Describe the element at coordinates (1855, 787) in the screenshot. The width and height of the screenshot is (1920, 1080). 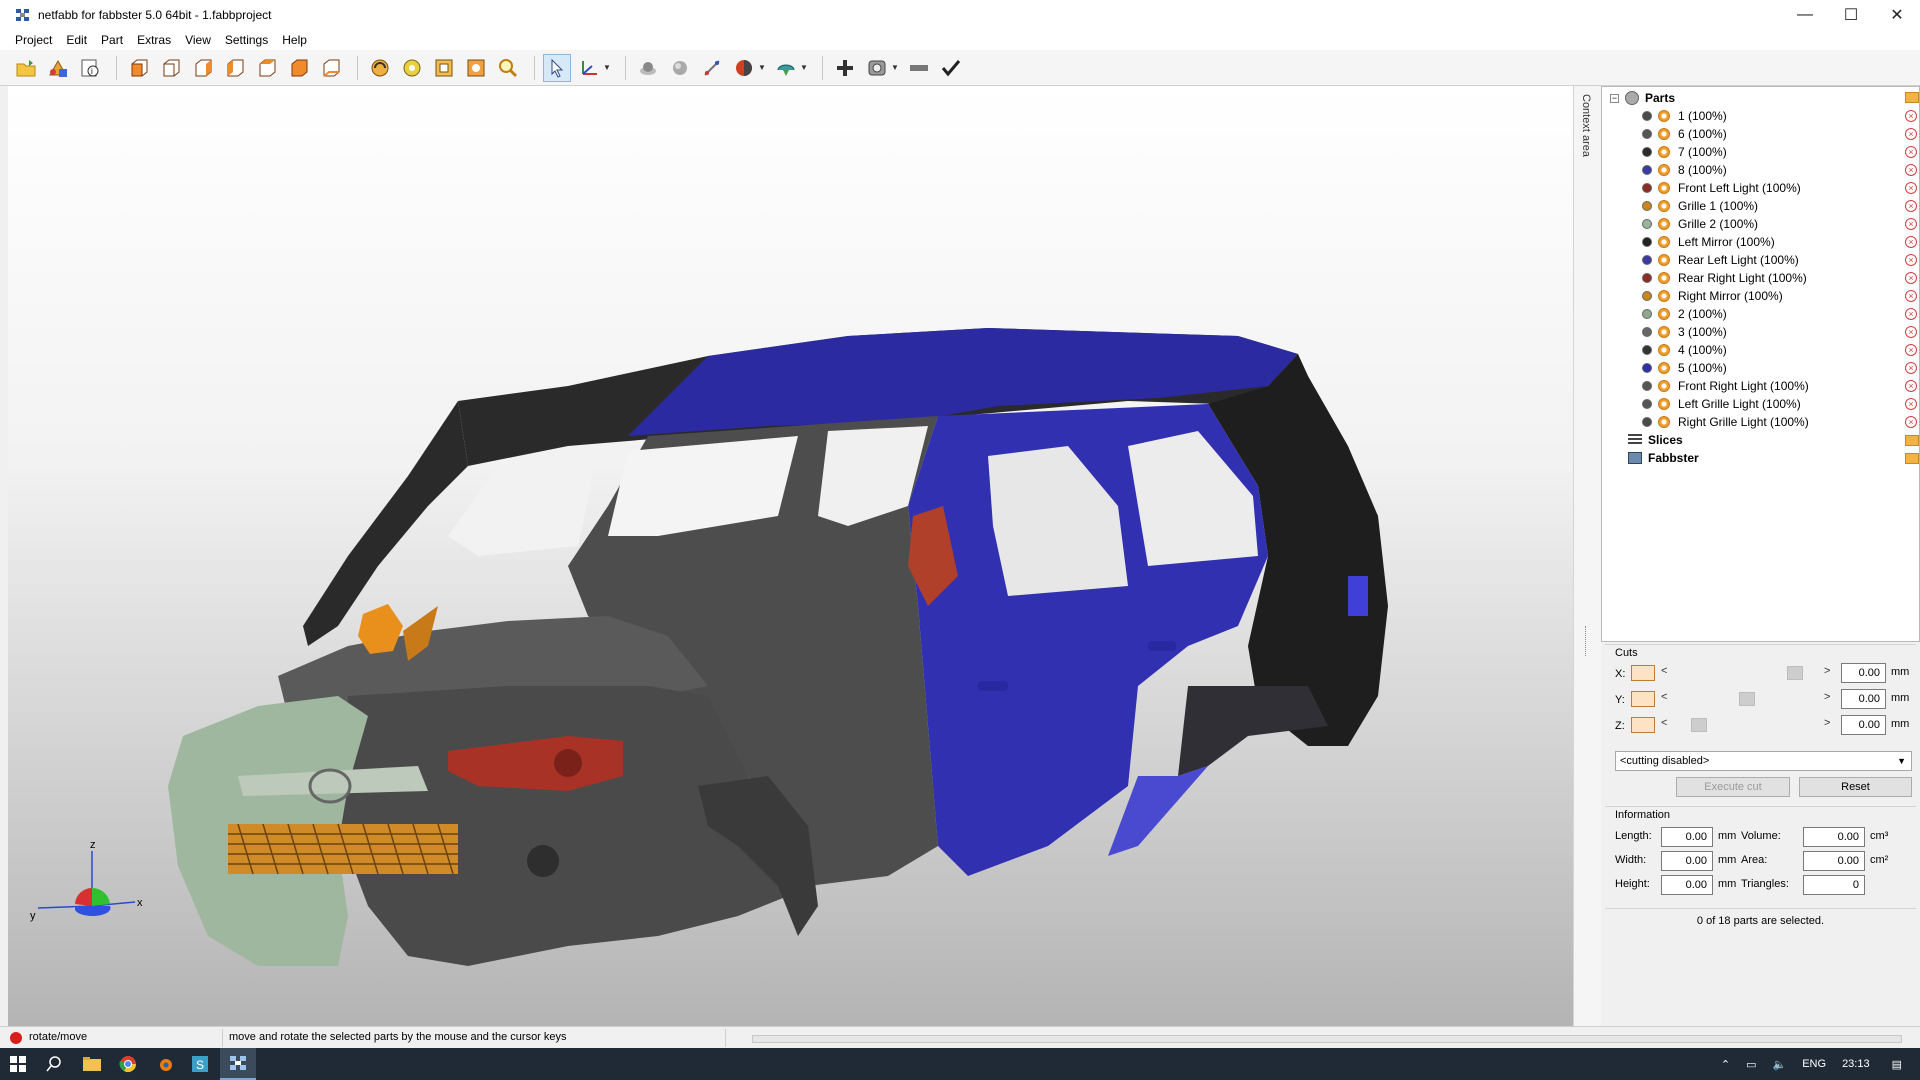
I see `reset-button: Reset` at that location.